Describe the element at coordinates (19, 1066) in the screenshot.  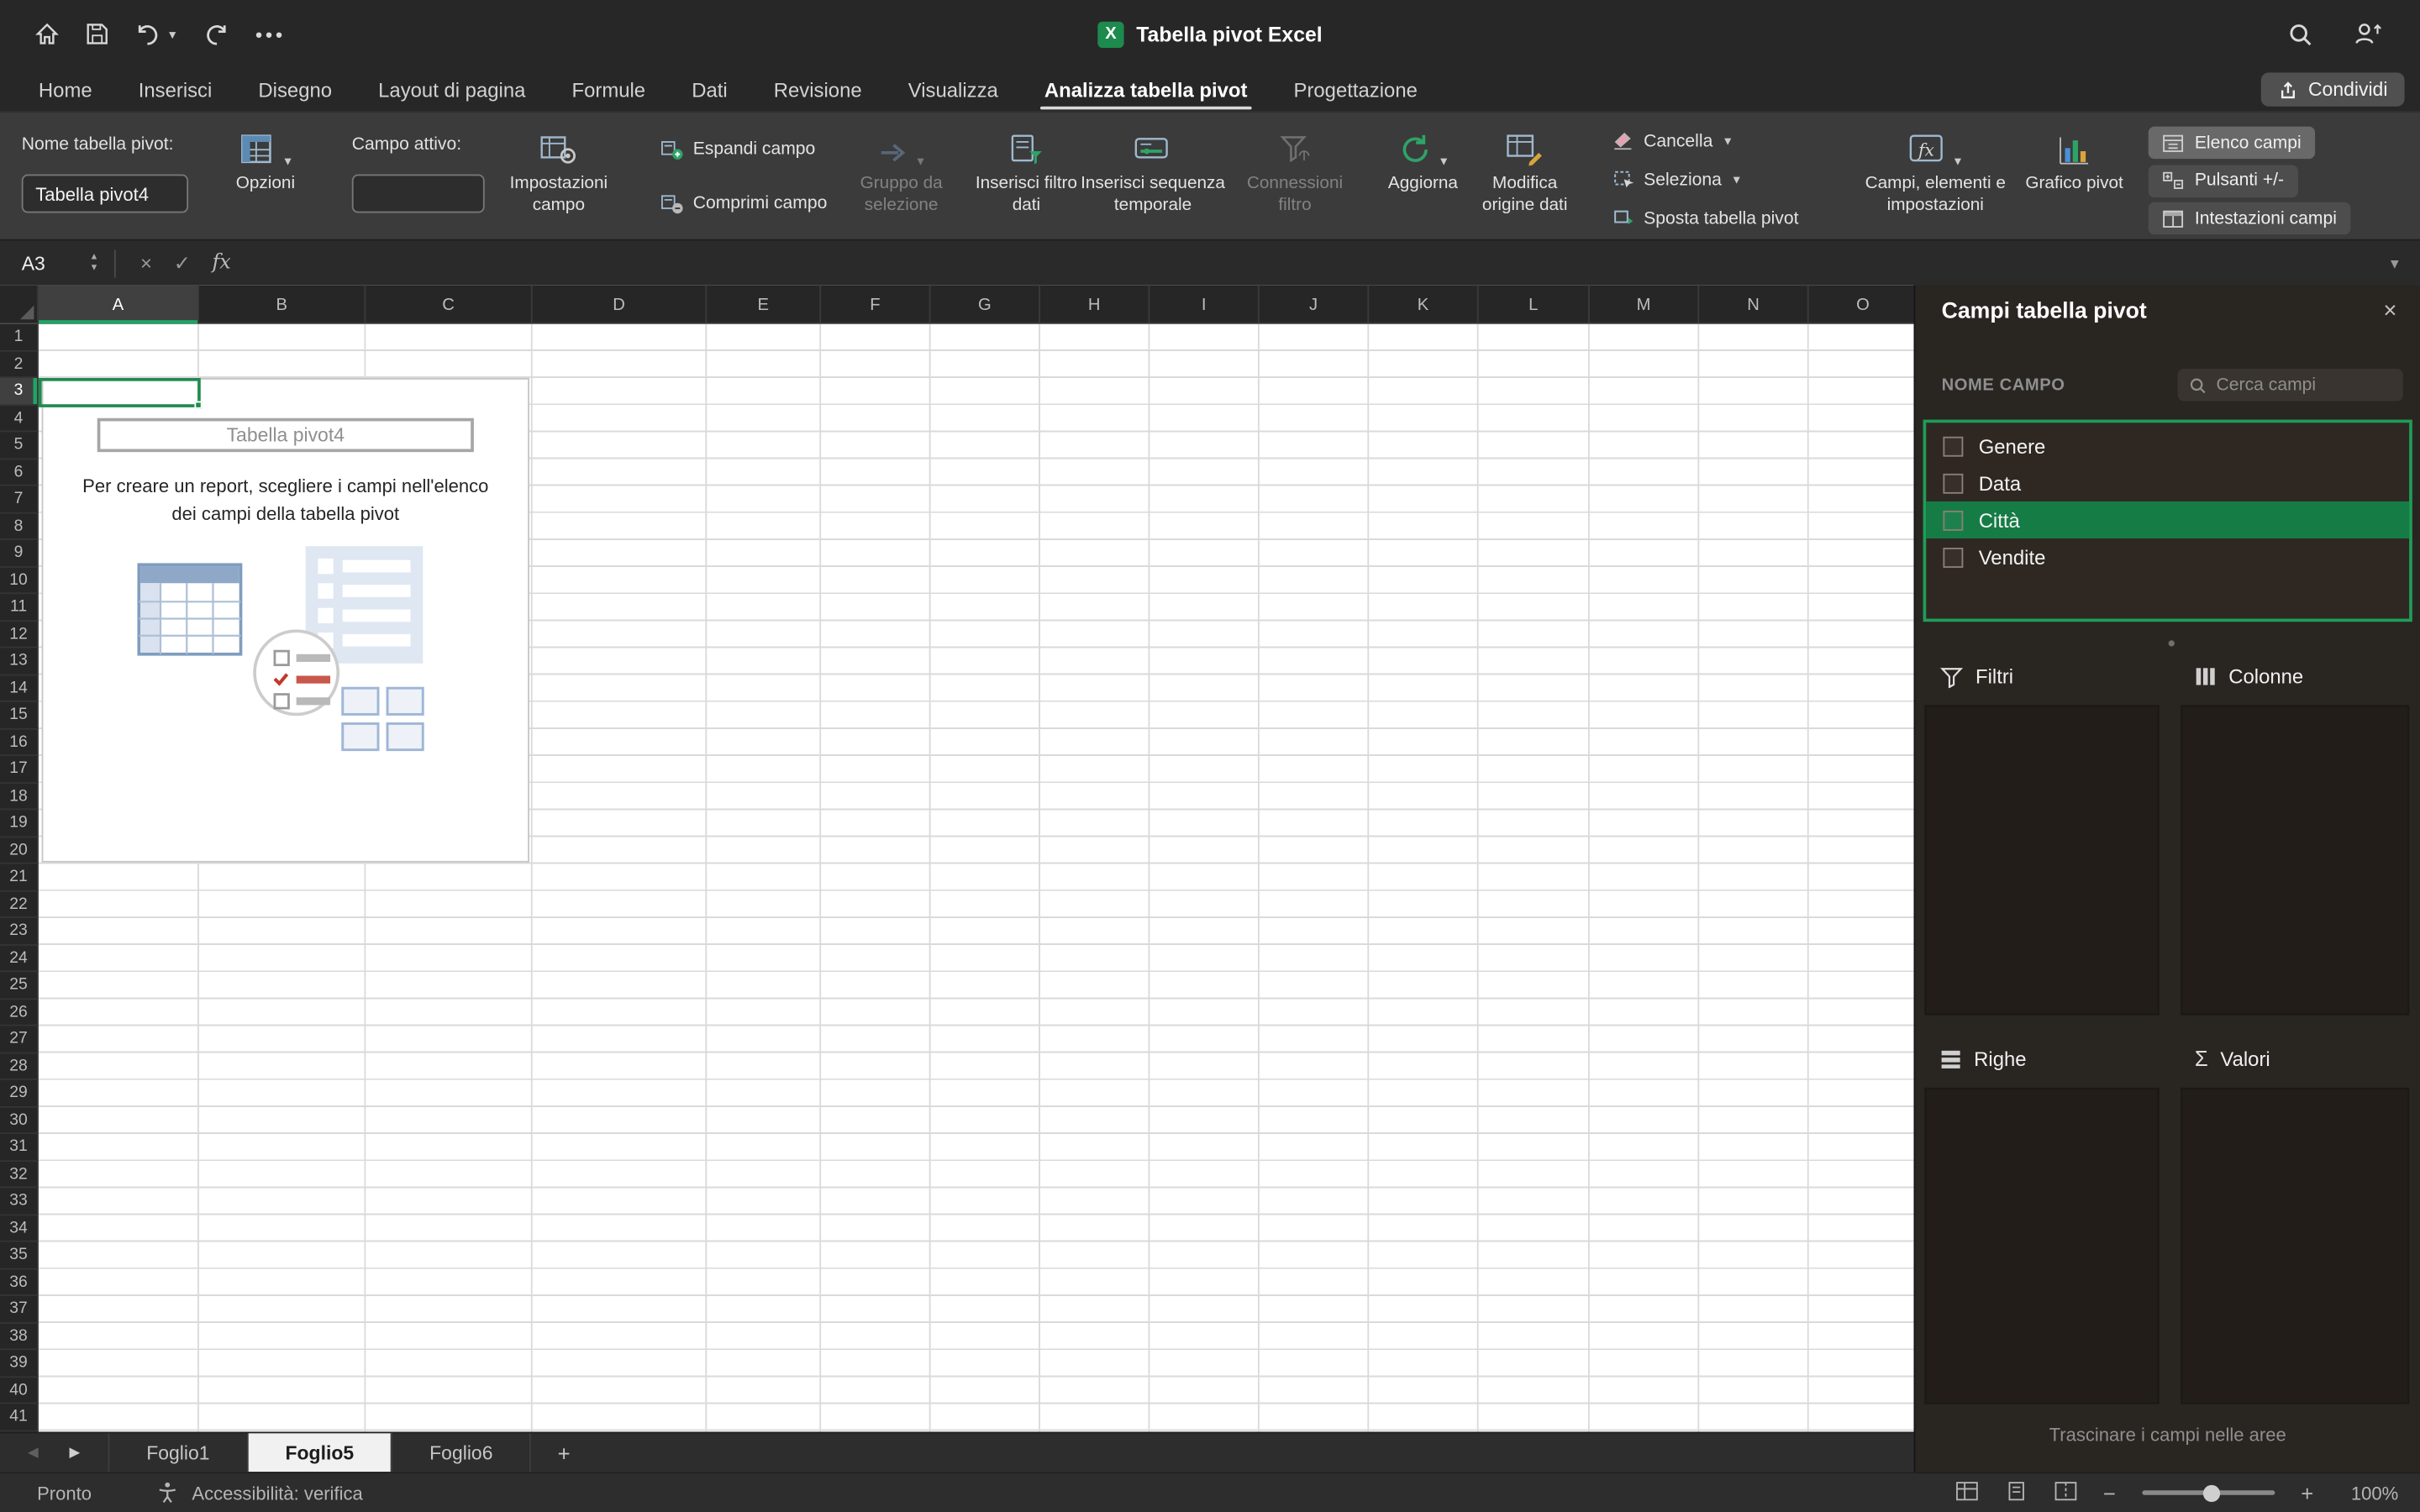
I see `row-header-28: 28` at that location.